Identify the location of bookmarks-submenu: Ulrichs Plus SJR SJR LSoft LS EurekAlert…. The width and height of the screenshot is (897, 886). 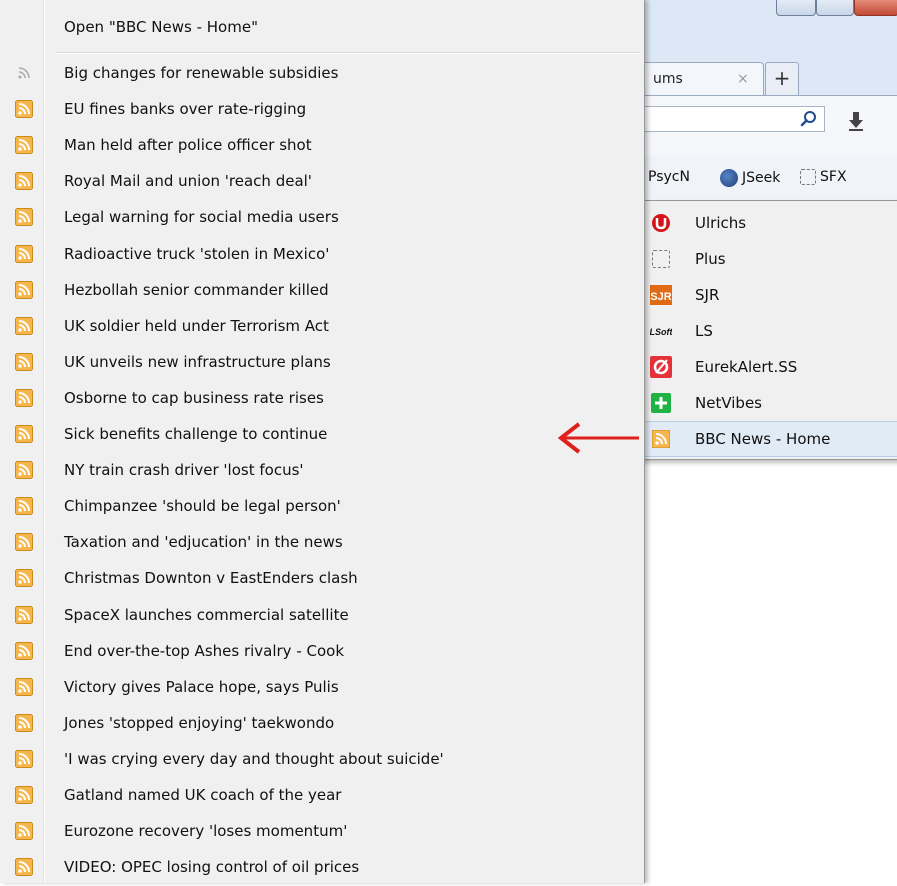
(768, 330).